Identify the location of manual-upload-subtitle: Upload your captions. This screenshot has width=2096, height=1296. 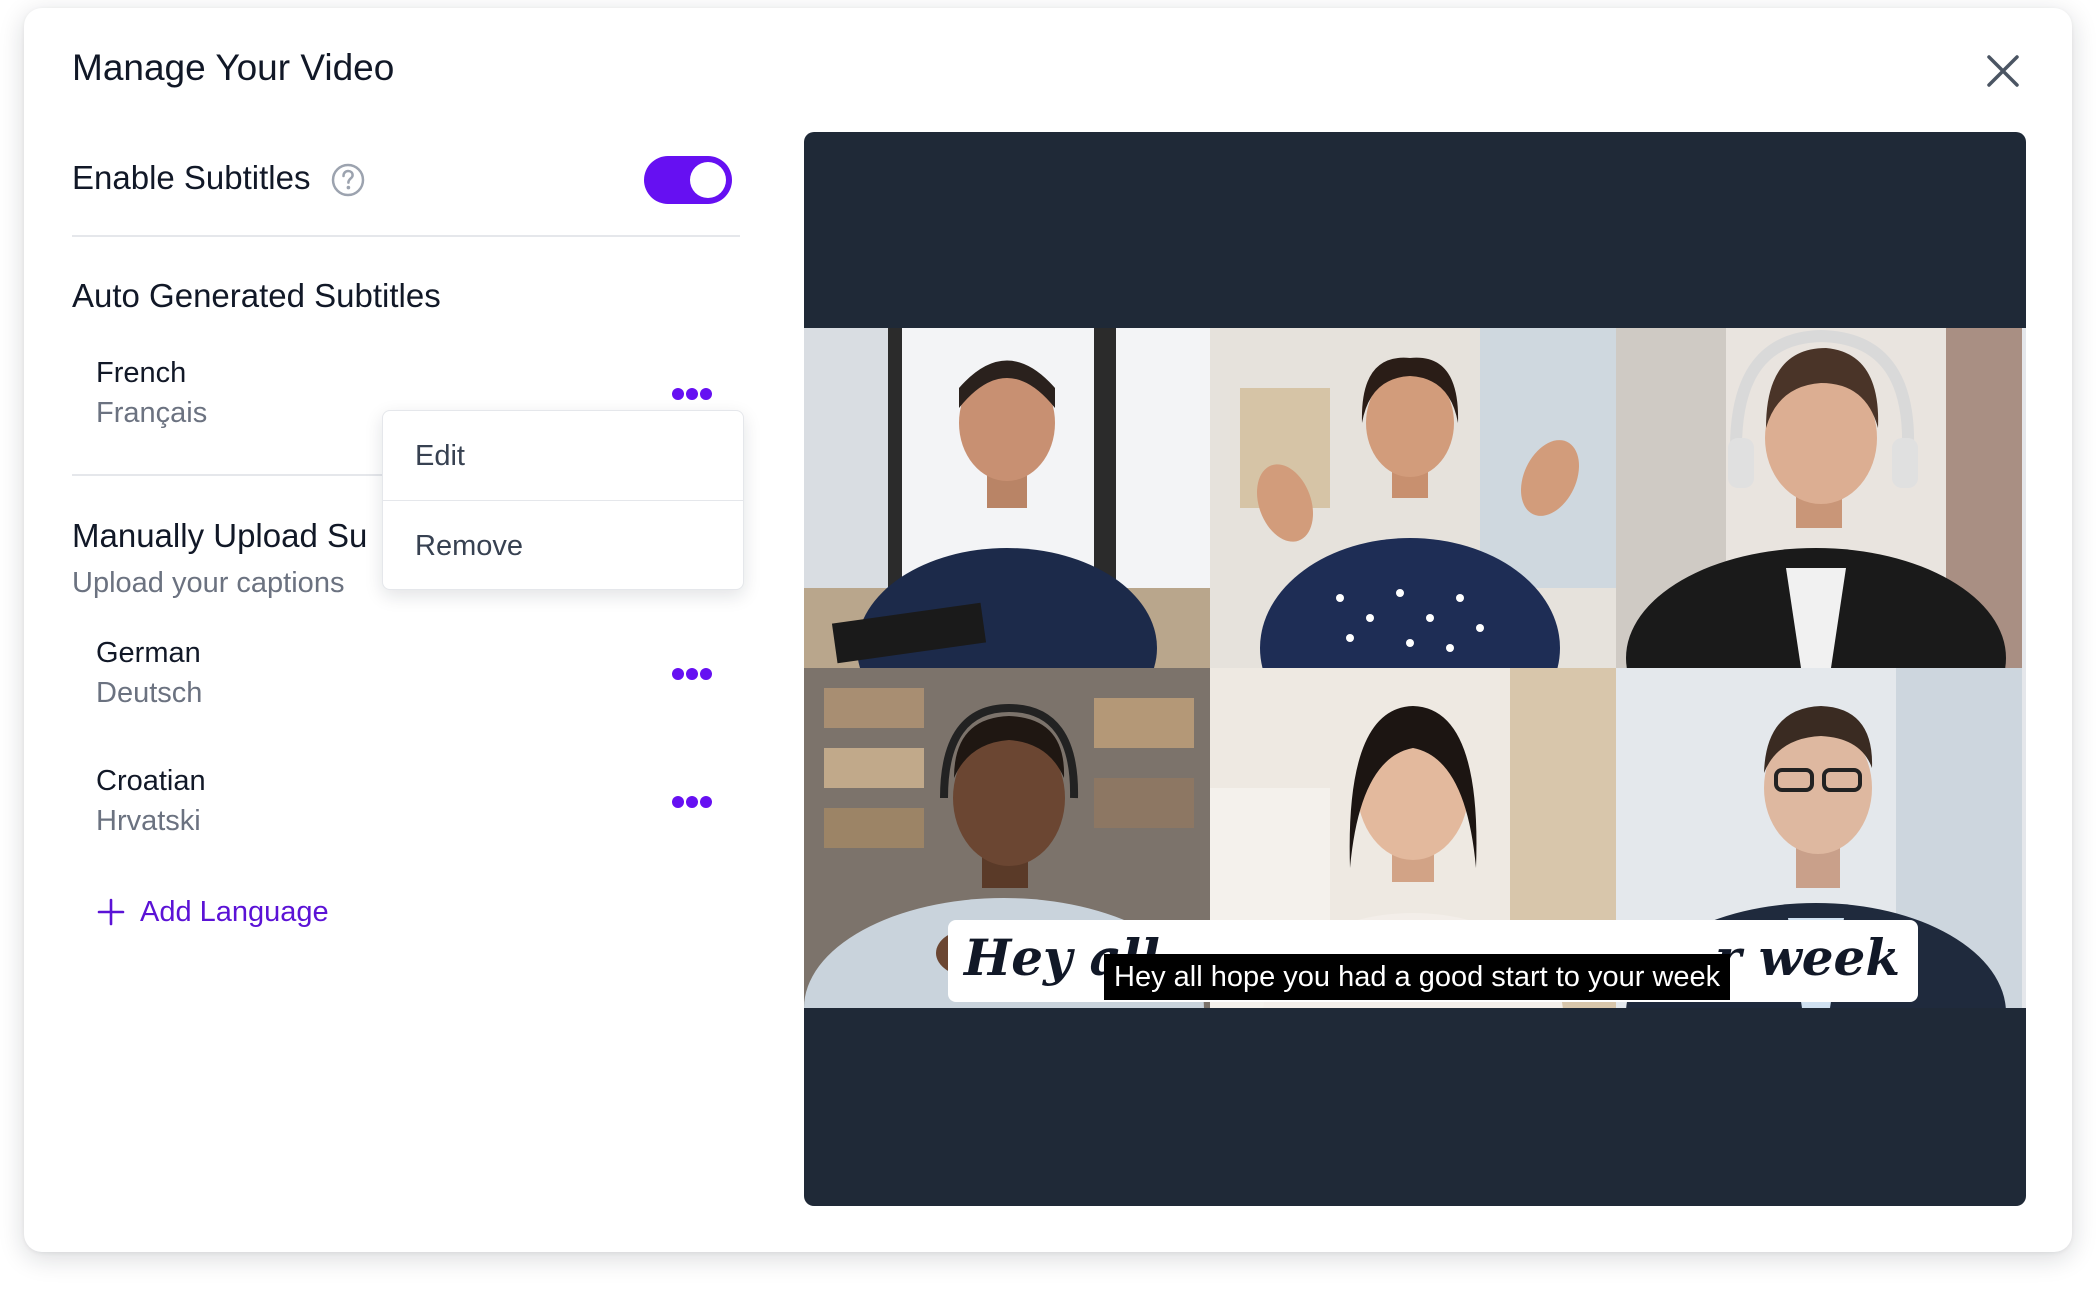
(208, 583).